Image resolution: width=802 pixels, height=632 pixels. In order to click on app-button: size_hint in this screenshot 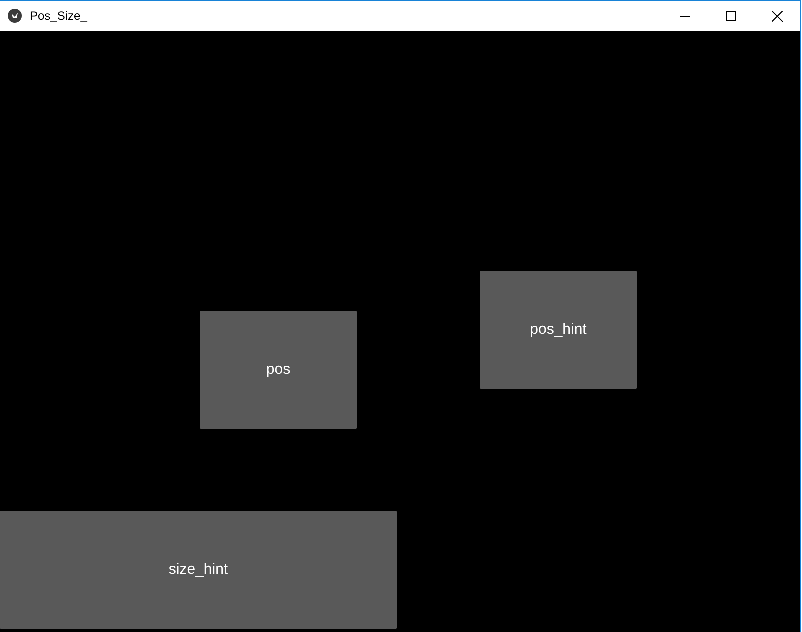, I will do `click(198, 570)`.